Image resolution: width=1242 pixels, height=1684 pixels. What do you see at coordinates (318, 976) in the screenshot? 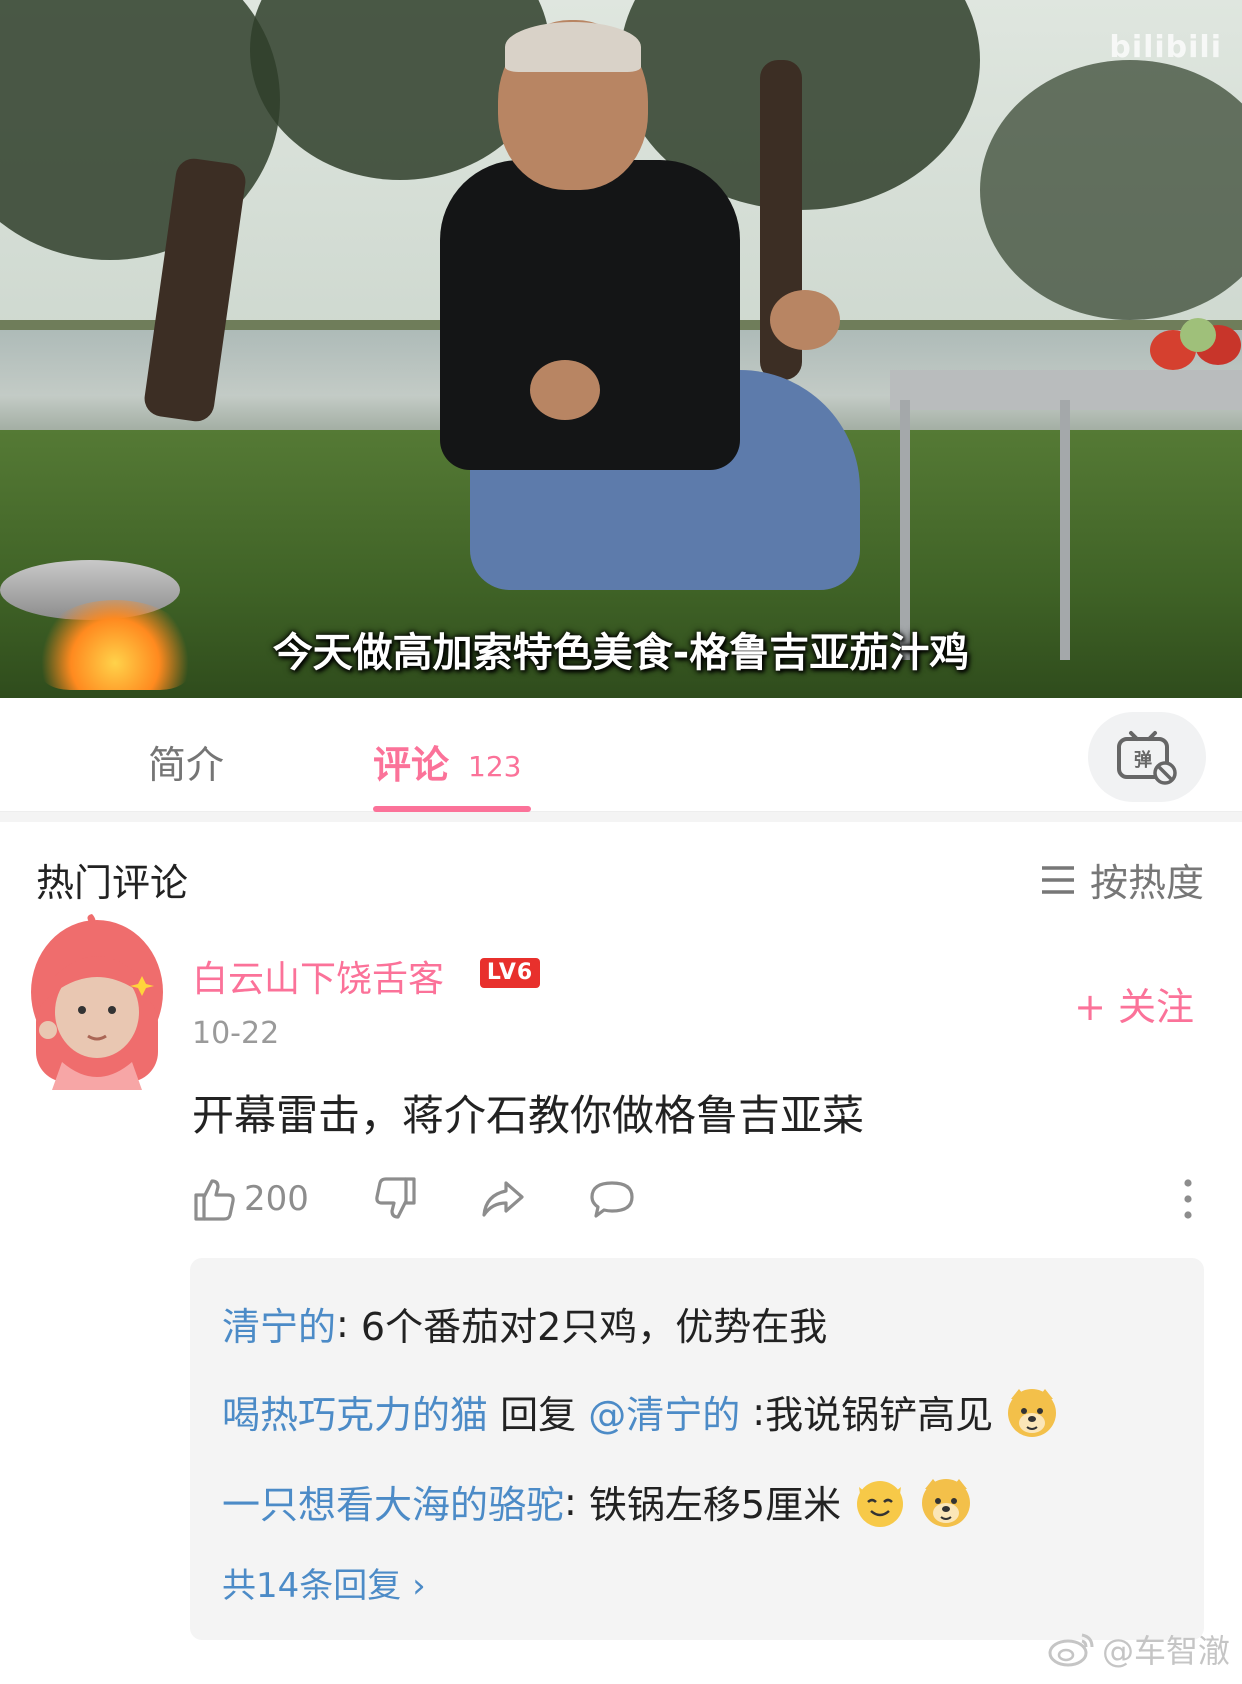
I see `comment-username: 白云山下饶舌客` at bounding box center [318, 976].